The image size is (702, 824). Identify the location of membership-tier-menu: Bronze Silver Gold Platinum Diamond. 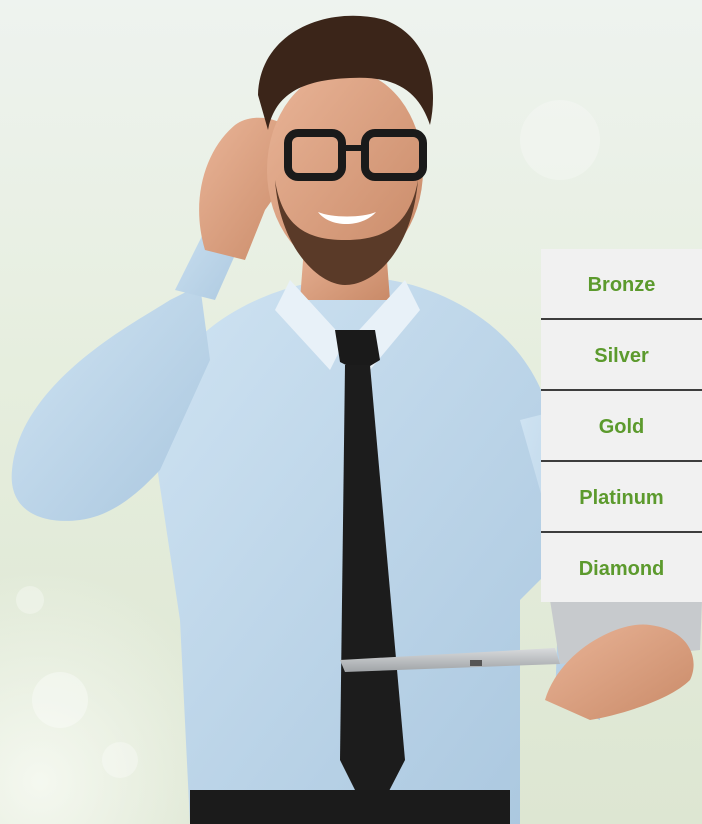
(621, 425).